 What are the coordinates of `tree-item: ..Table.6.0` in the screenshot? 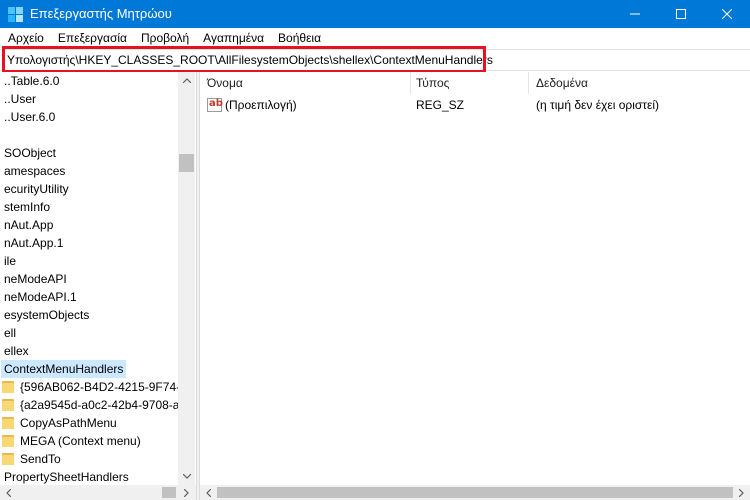 It's located at (89, 81).